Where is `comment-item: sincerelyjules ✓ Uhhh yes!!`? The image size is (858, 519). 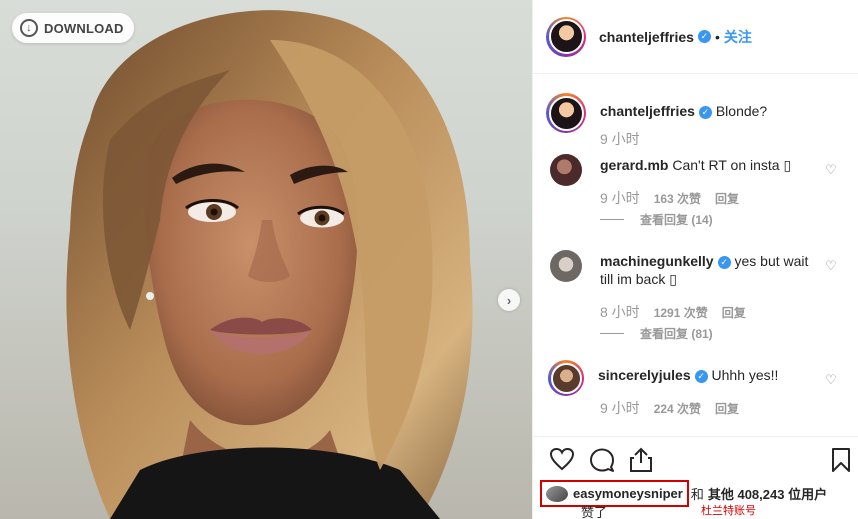 comment-item: sincerelyjules ✓ Uhhh yes!! is located at coordinates (678, 378).